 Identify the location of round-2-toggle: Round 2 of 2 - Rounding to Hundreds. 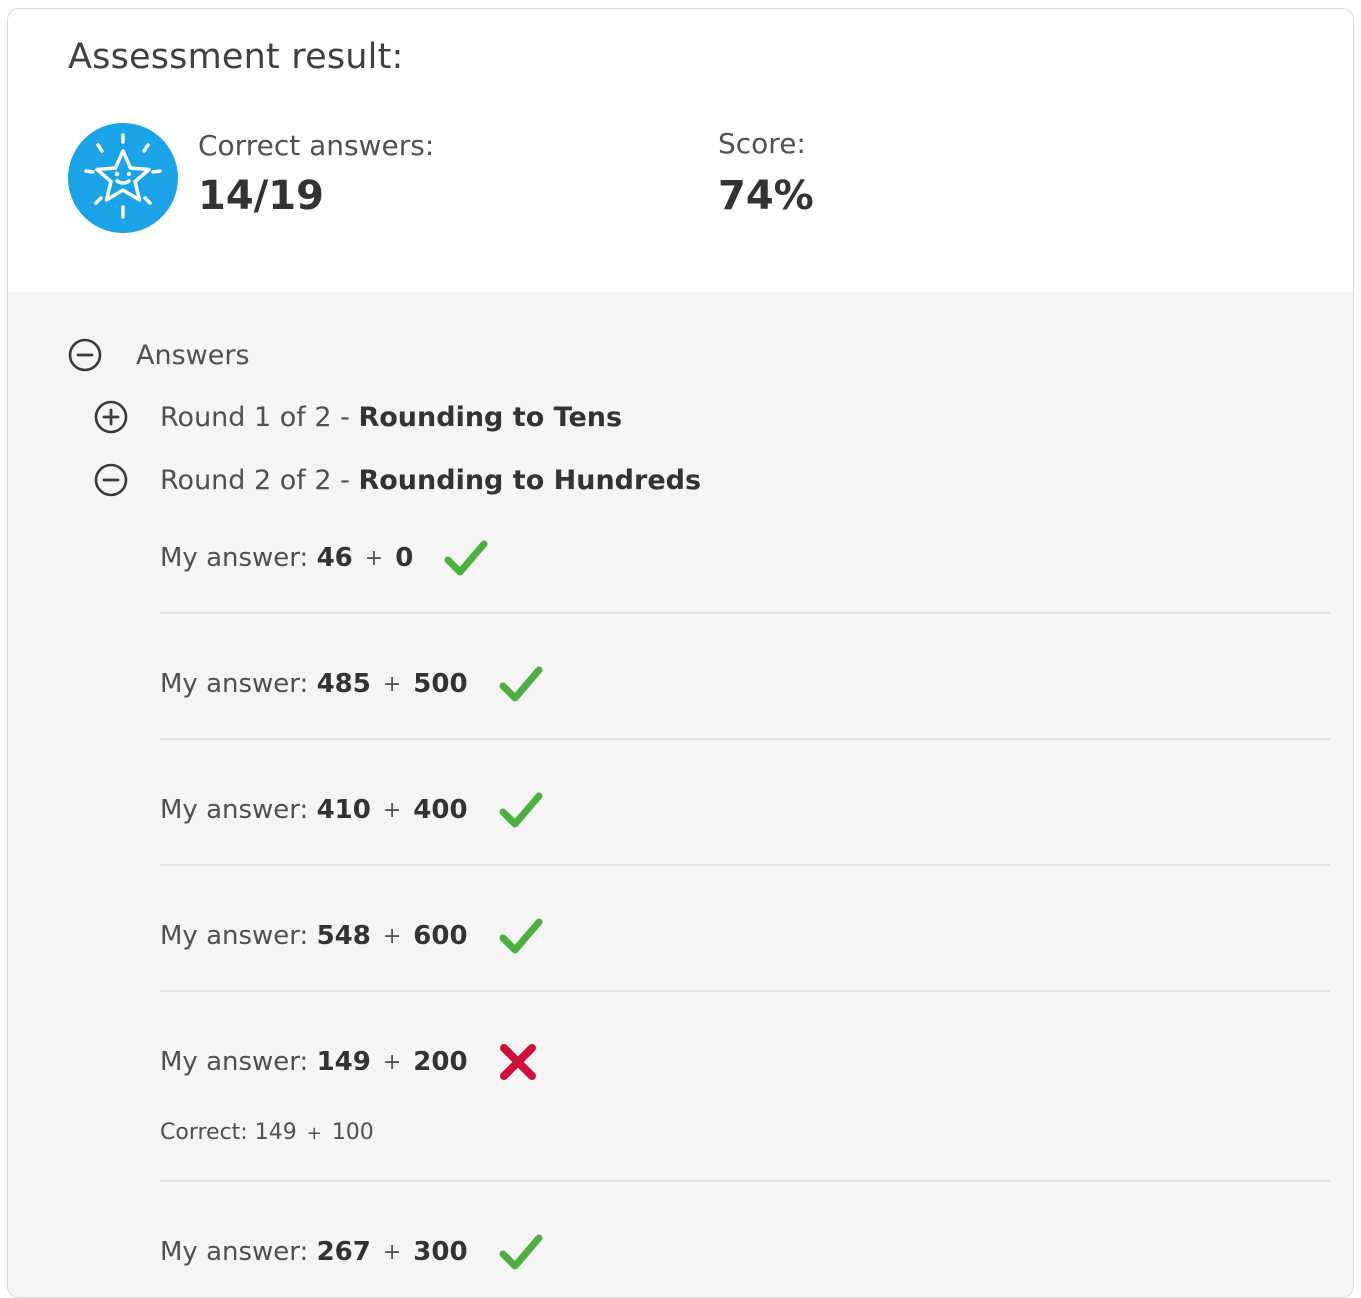
(397, 480).